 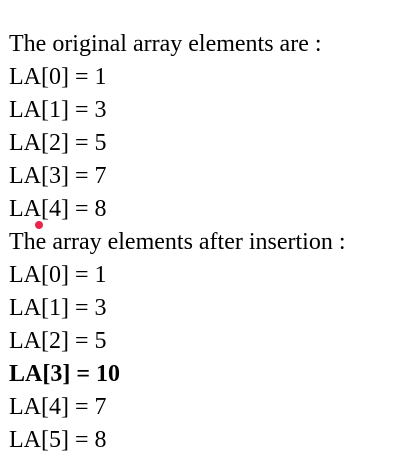 What do you see at coordinates (58, 77) in the screenshot?
I see `original-element-0: LA[0] = 1` at bounding box center [58, 77].